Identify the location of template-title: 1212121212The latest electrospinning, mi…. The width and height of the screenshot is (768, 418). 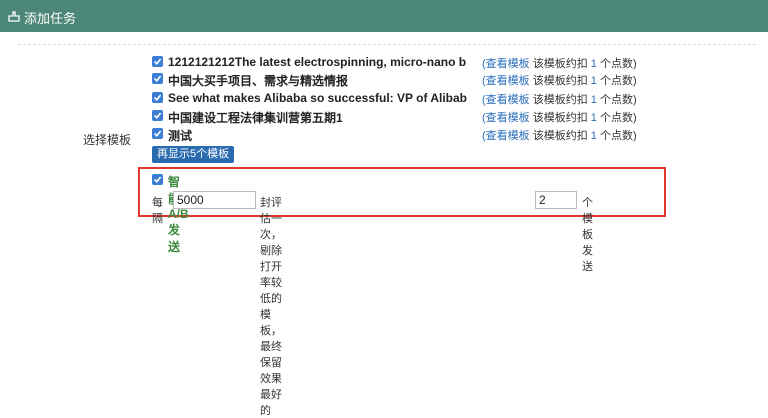
(317, 62).